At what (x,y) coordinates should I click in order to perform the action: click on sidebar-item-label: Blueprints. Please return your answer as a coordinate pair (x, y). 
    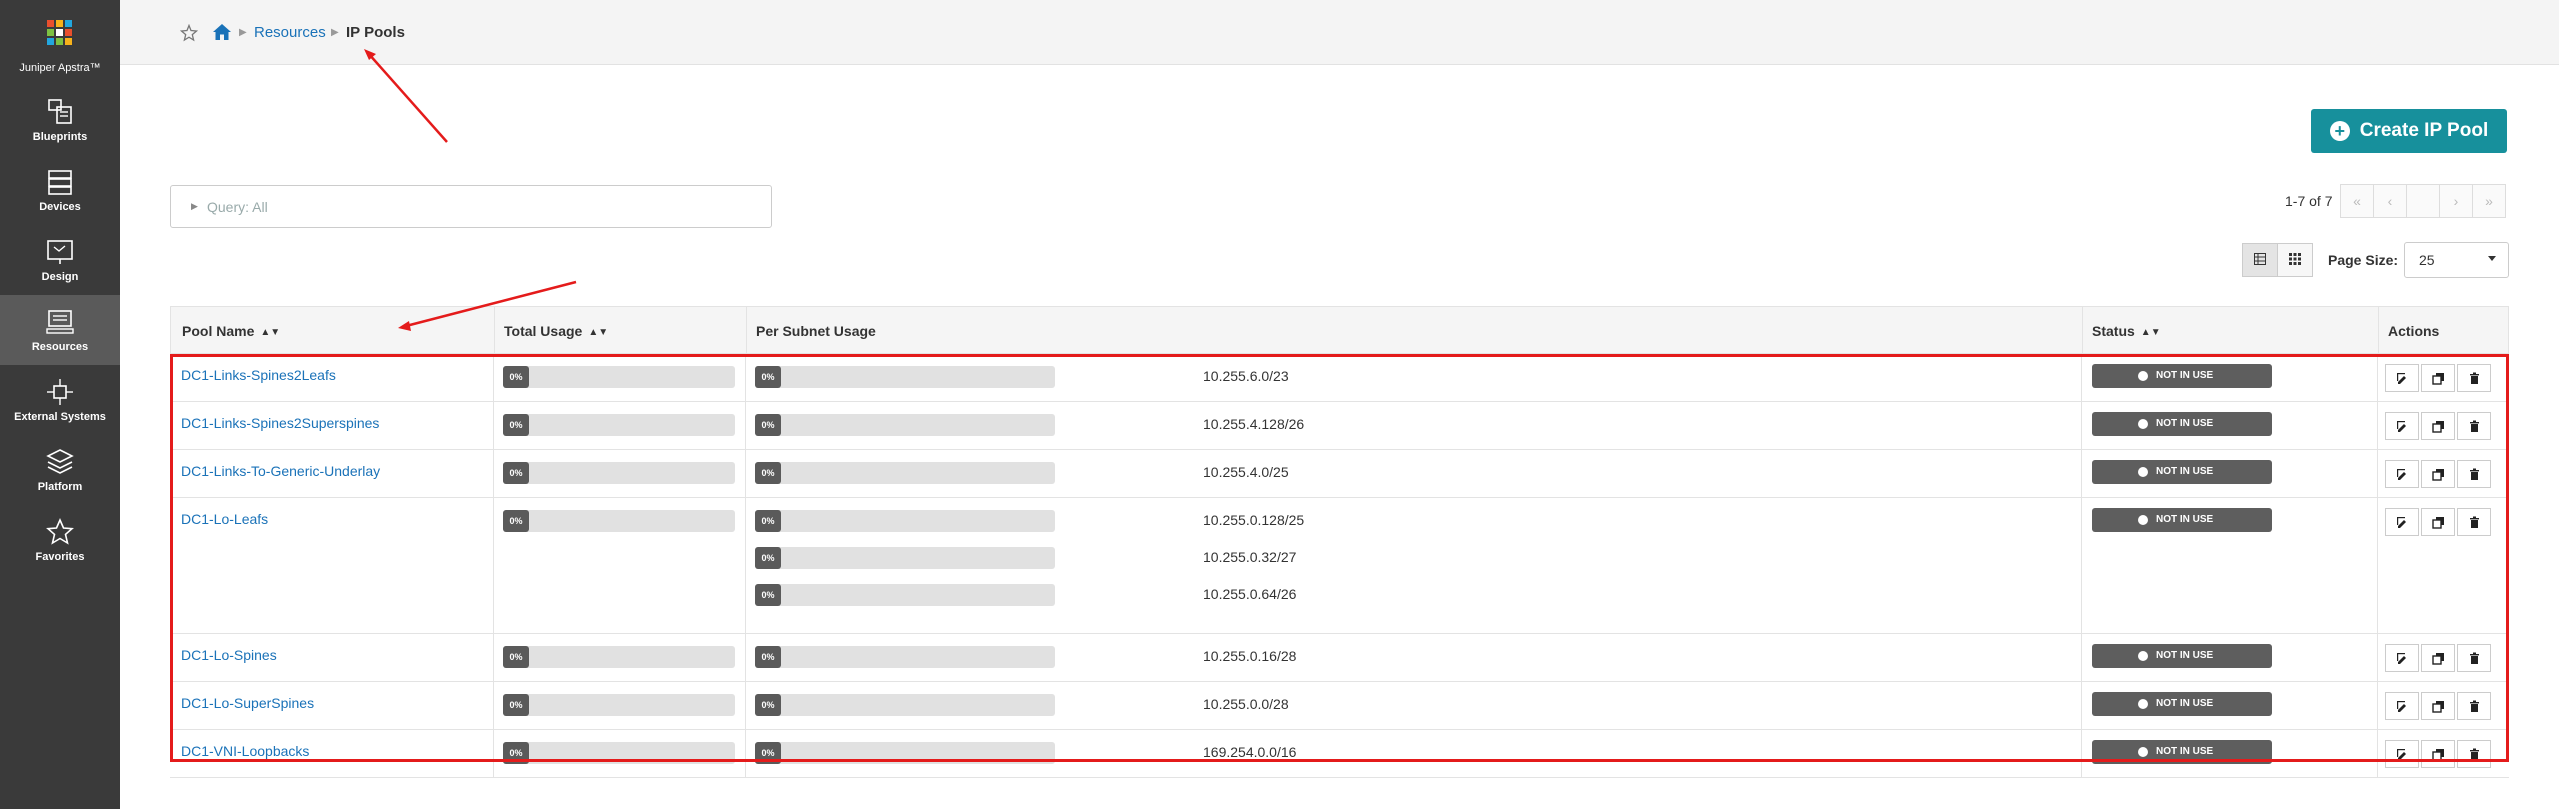
    Looking at the image, I should click on (60, 137).